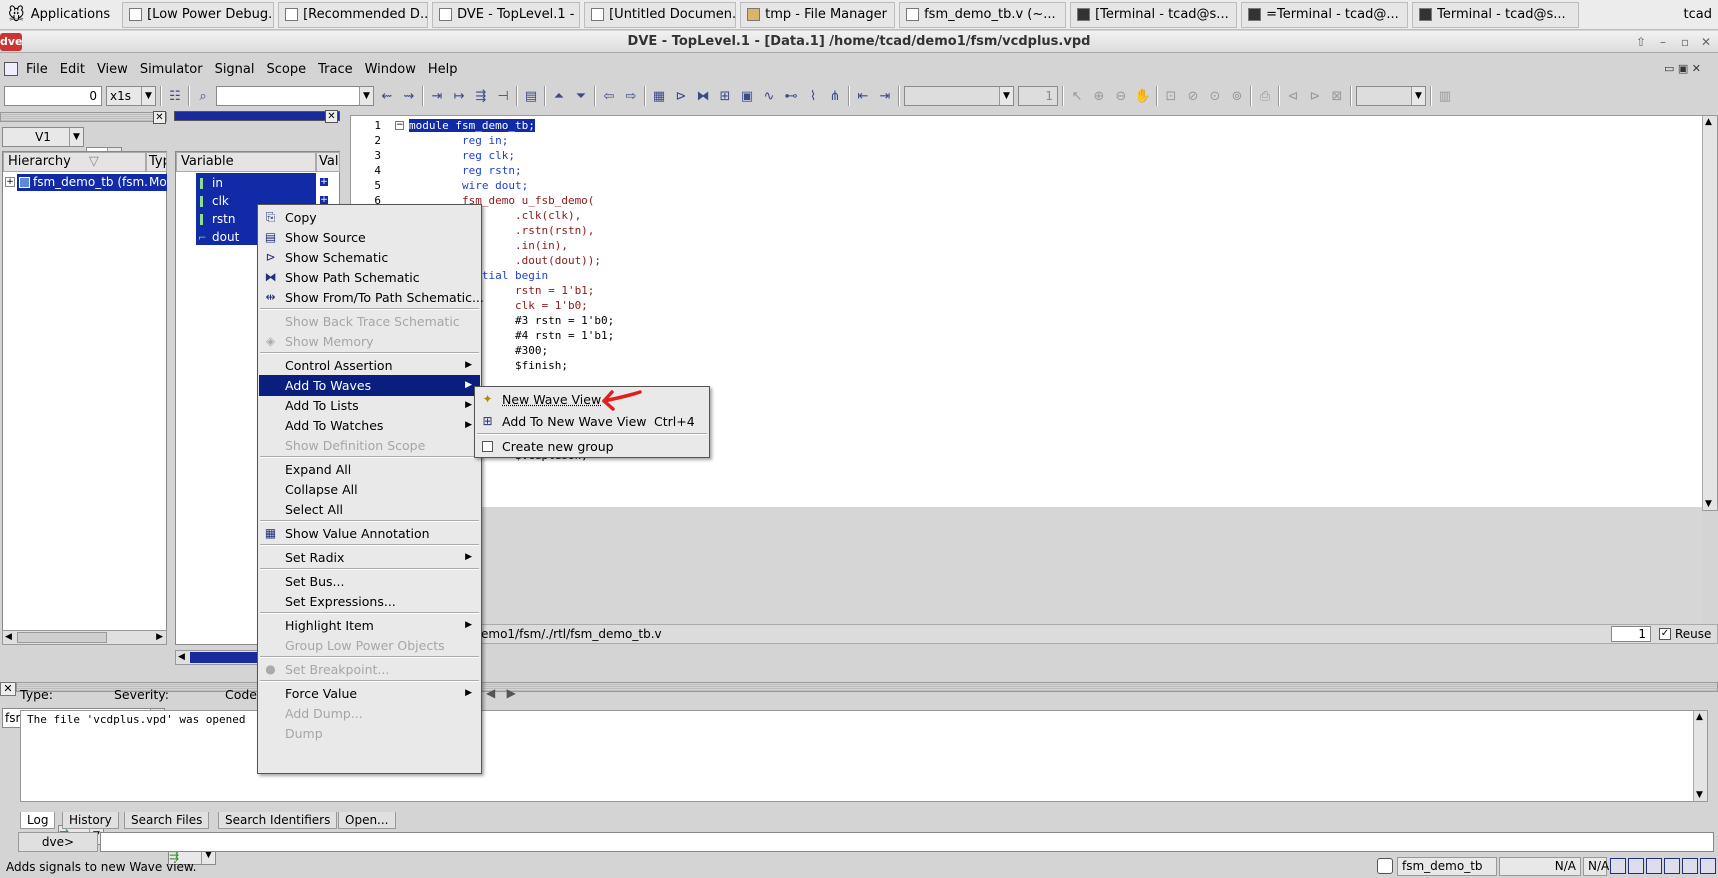 This screenshot has height=878, width=1718. Describe the element at coordinates (459, 96) in the screenshot. I see `next-icon: ↦` at that location.